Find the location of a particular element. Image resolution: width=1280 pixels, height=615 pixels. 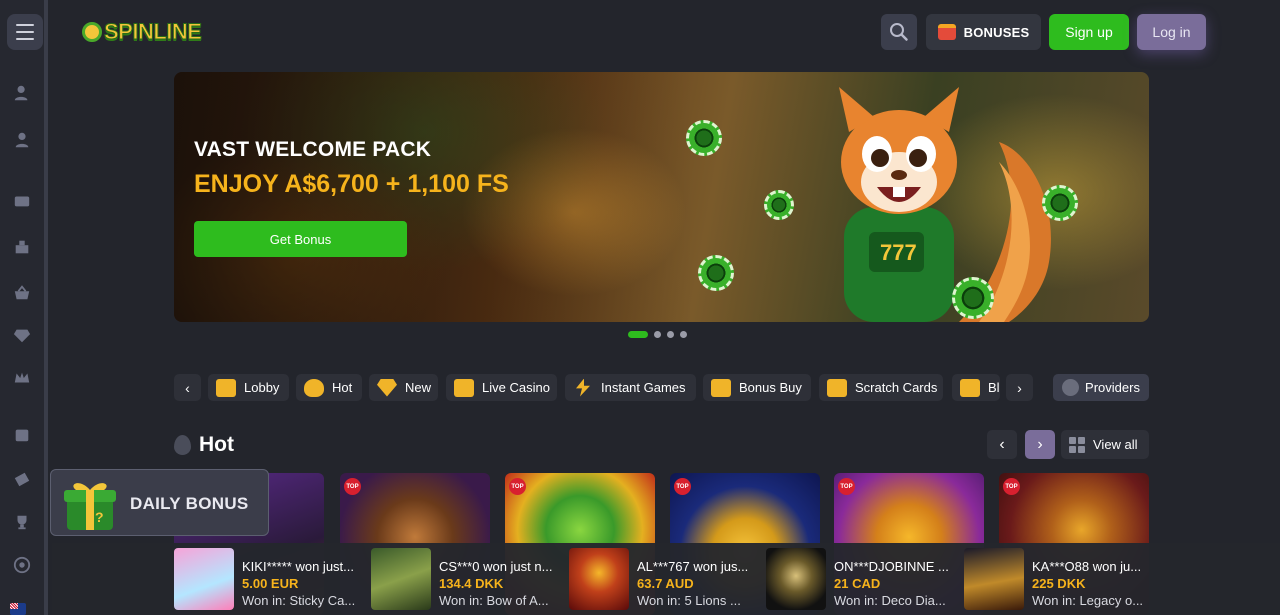

category-label: Live Casino is located at coordinates (516, 387).